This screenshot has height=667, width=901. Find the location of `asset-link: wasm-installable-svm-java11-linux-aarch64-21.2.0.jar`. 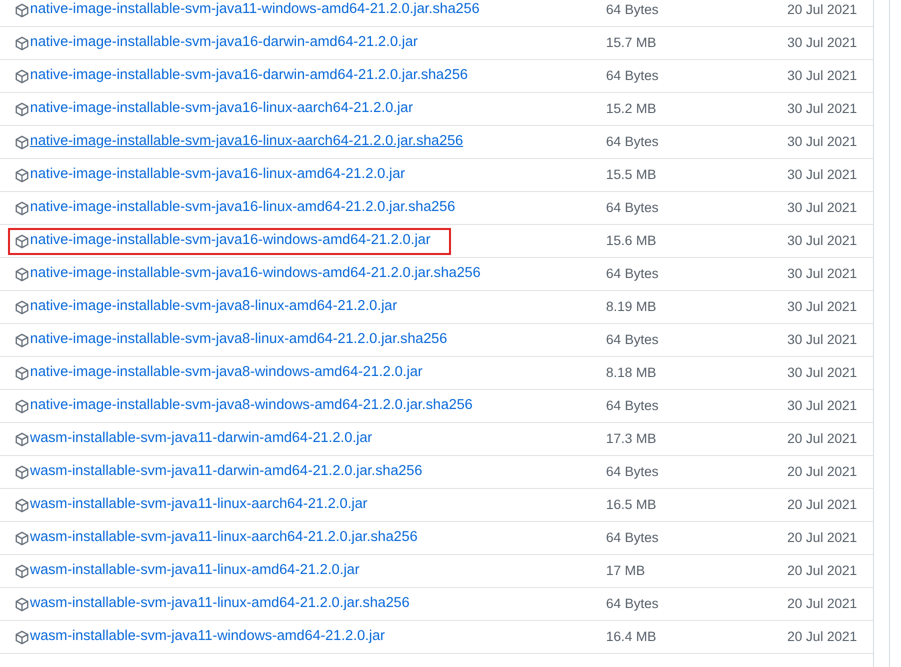

asset-link: wasm-installable-svm-java11-linux-aarch64-21.2.0.jar is located at coordinates (199, 505).